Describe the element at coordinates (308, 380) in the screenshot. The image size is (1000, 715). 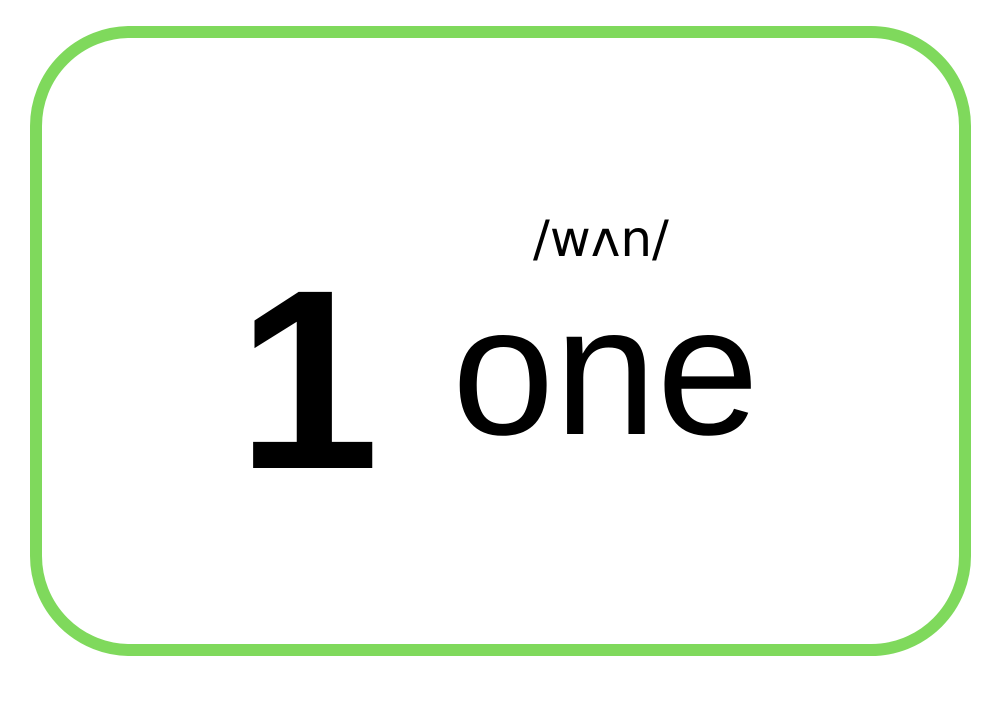
I see `number-numeral: 1` at that location.